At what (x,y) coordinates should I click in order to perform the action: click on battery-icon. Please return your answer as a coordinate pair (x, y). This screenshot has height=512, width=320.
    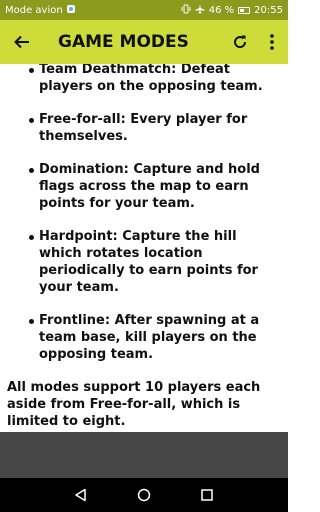
    Looking at the image, I should click on (244, 10).